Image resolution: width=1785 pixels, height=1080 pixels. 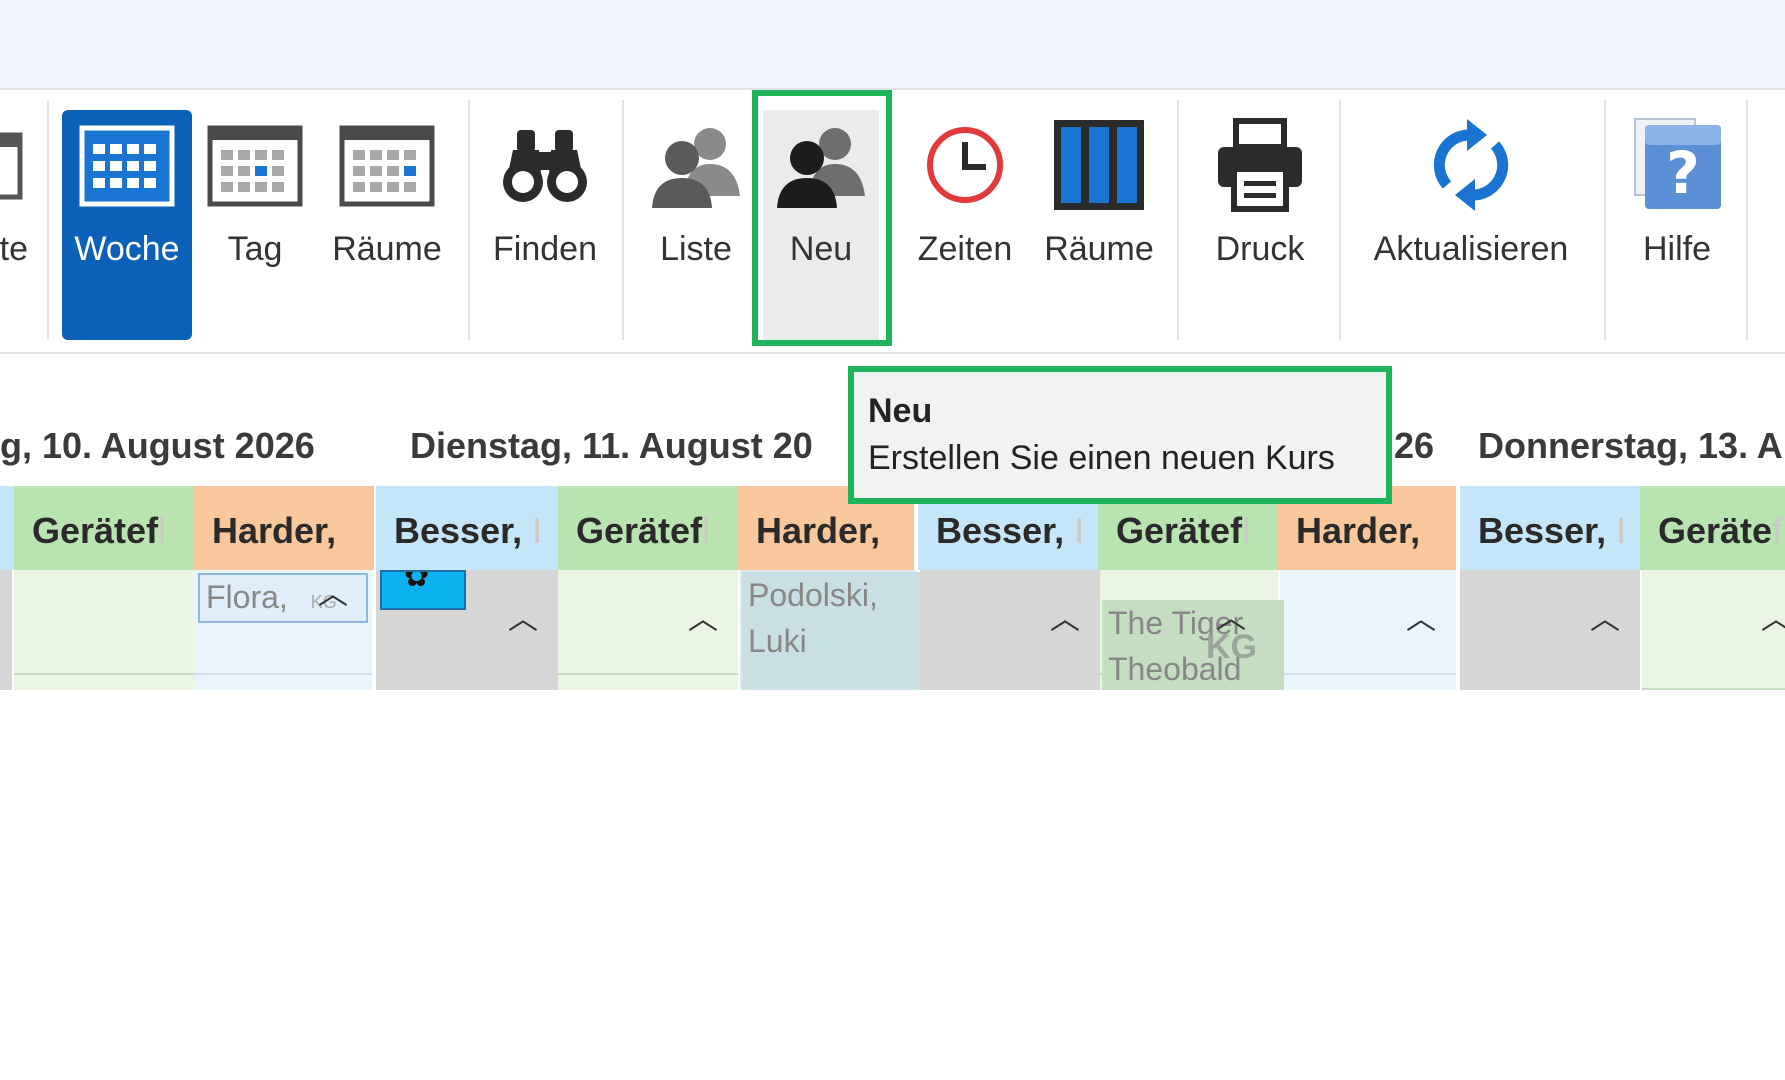 What do you see at coordinates (821, 249) in the screenshot?
I see `ribbon-button-label: Neu` at bounding box center [821, 249].